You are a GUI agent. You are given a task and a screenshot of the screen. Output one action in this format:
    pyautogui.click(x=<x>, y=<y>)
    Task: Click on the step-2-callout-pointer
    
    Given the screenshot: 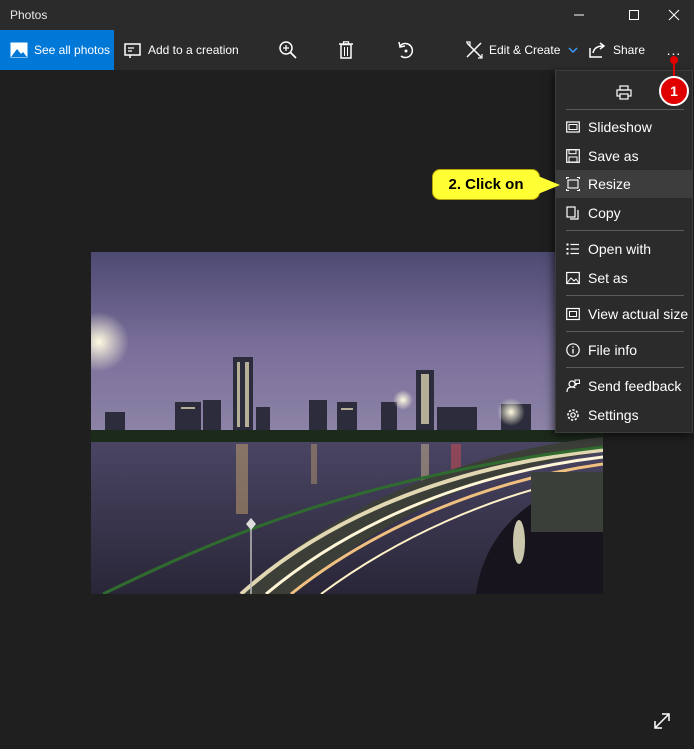 What is the action you would take?
    pyautogui.click(x=549, y=185)
    